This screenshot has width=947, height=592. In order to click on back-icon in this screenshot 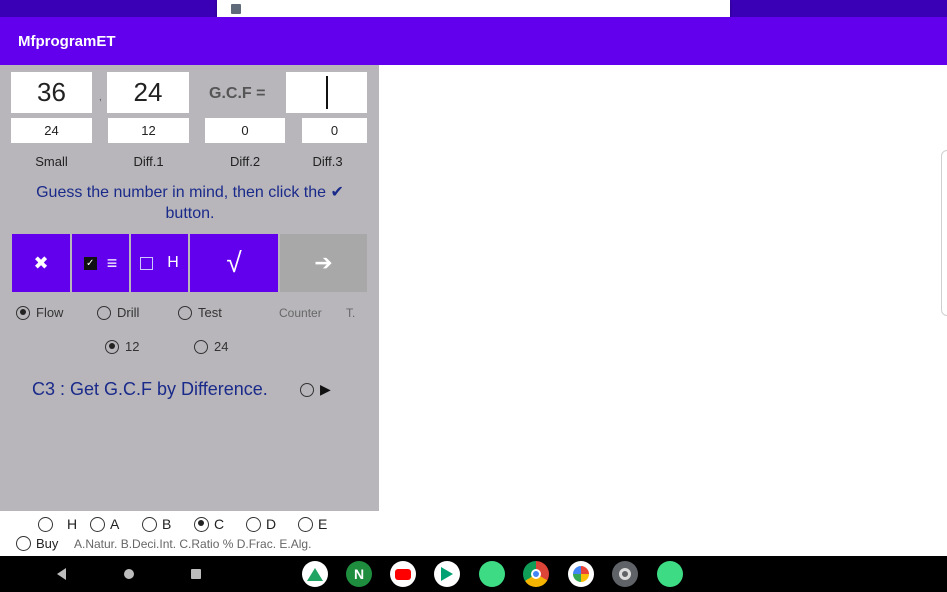, I will do `click(61, 574)`.